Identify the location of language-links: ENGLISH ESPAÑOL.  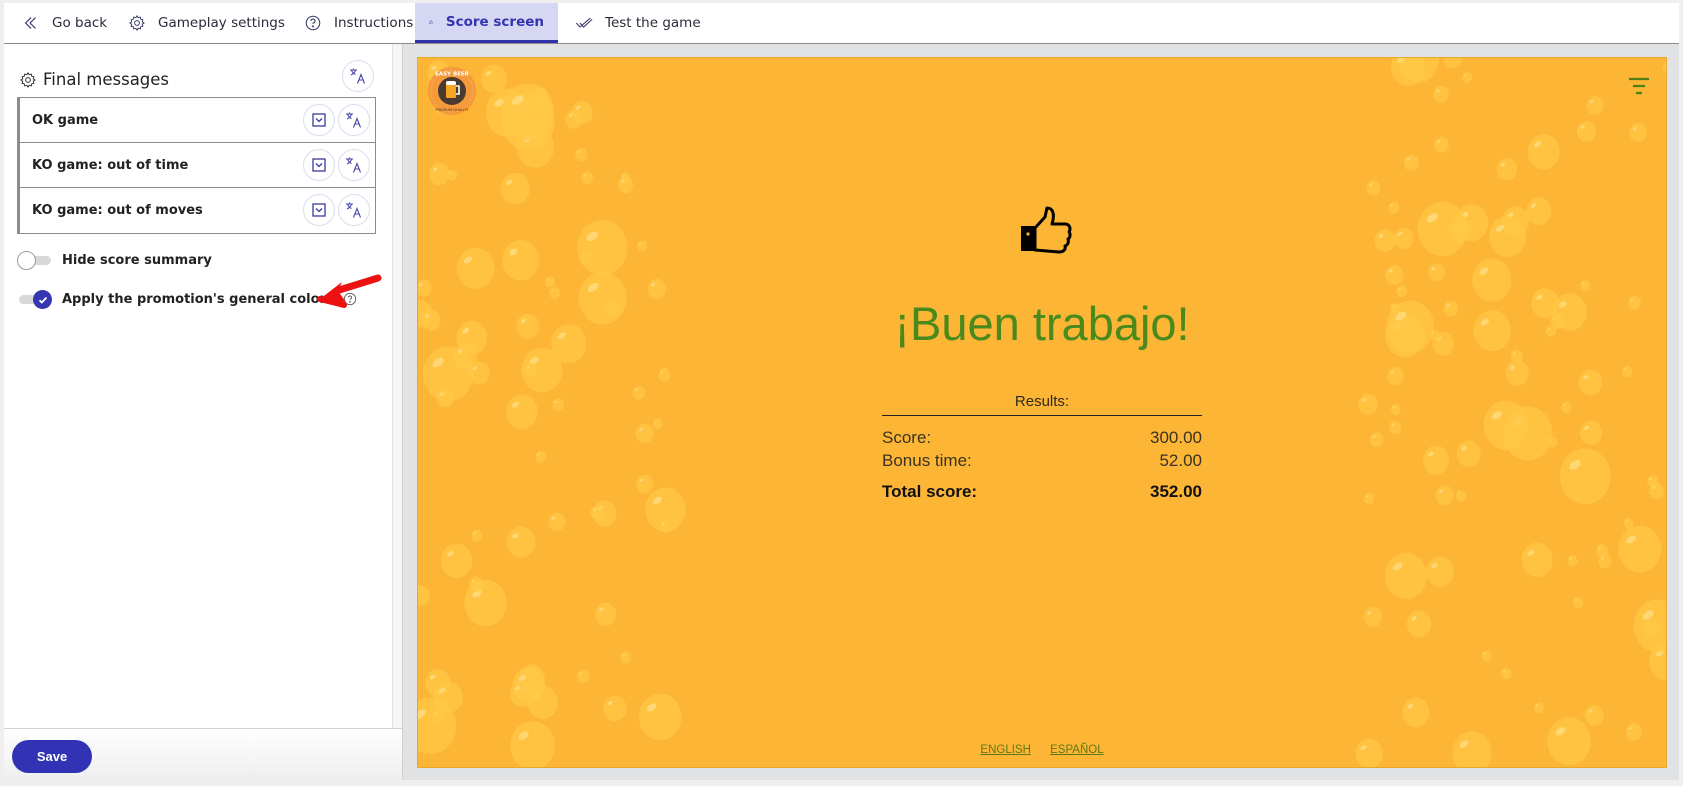
(1042, 750).